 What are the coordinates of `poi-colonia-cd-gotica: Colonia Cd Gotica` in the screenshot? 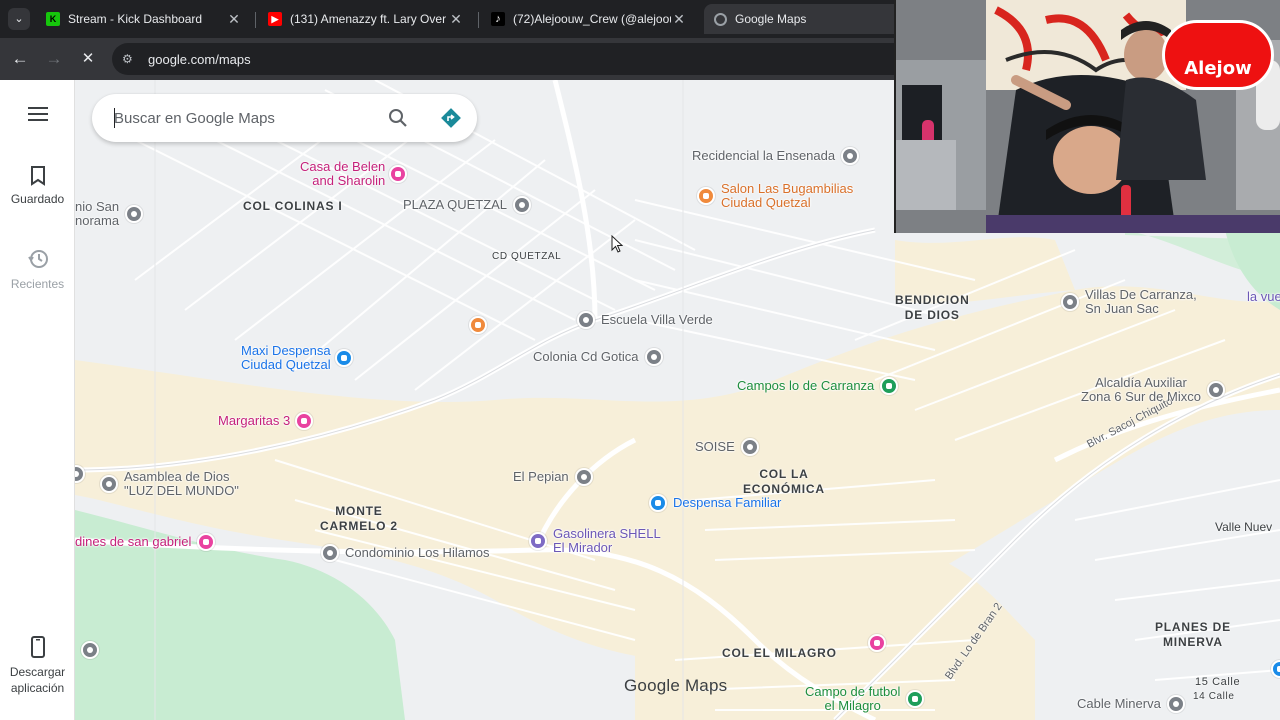 It's located at (598, 357).